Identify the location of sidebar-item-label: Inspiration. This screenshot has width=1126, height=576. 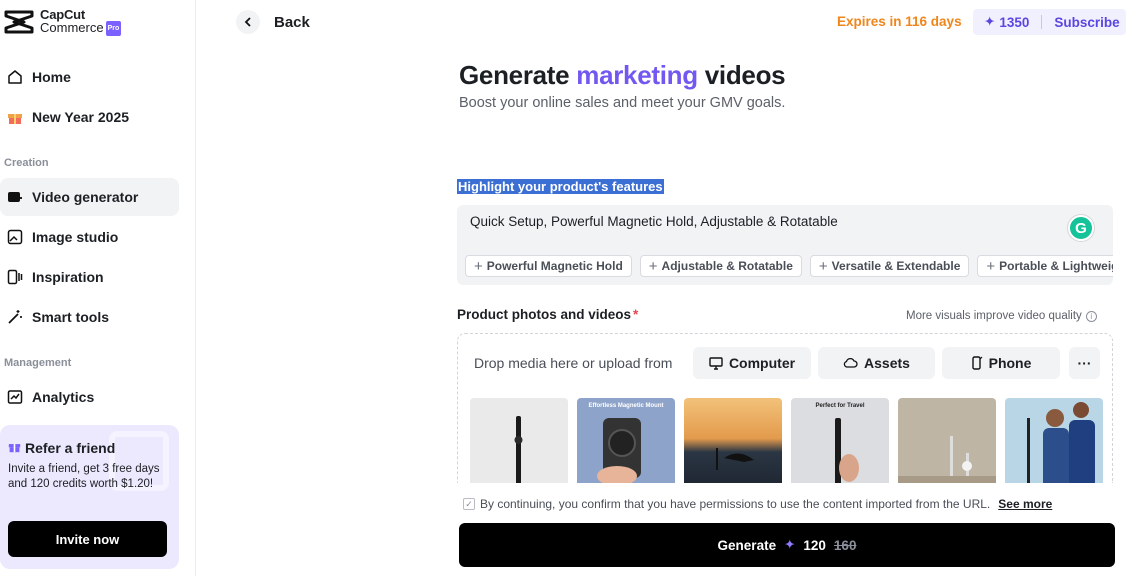
(68, 277).